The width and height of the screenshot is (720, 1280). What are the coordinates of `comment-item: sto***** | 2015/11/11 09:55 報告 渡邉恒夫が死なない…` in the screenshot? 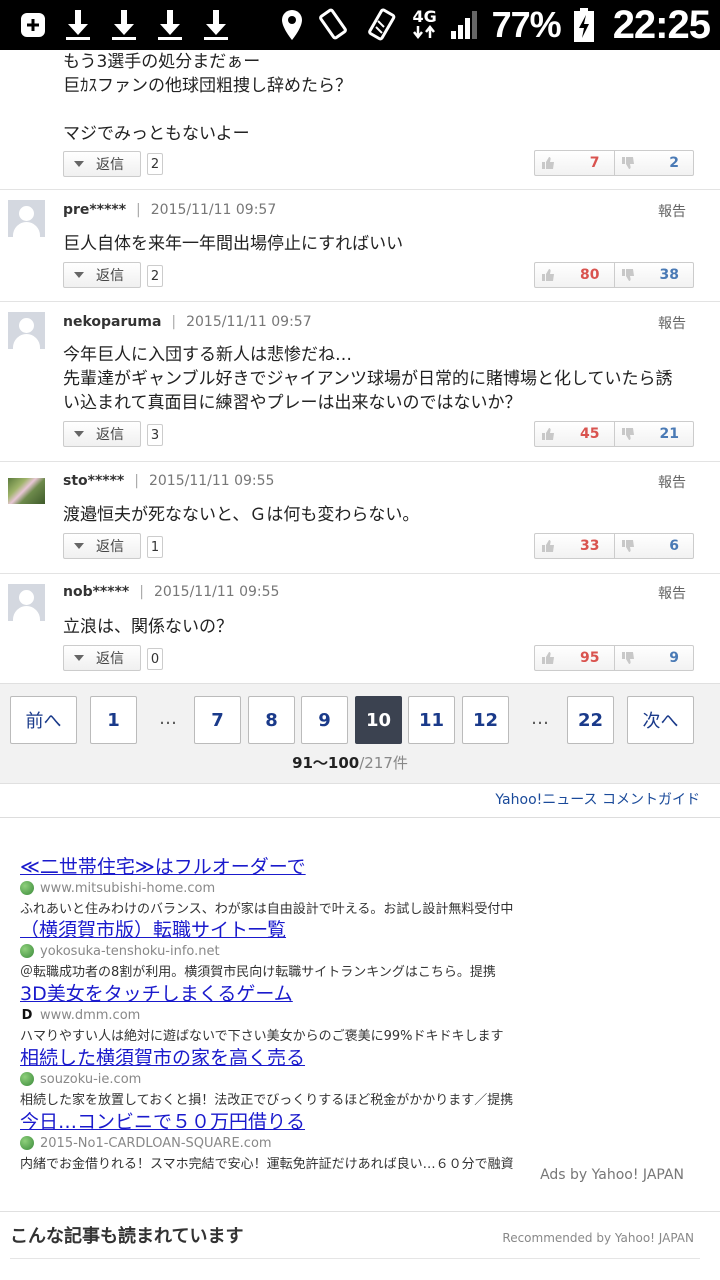 It's located at (360, 518).